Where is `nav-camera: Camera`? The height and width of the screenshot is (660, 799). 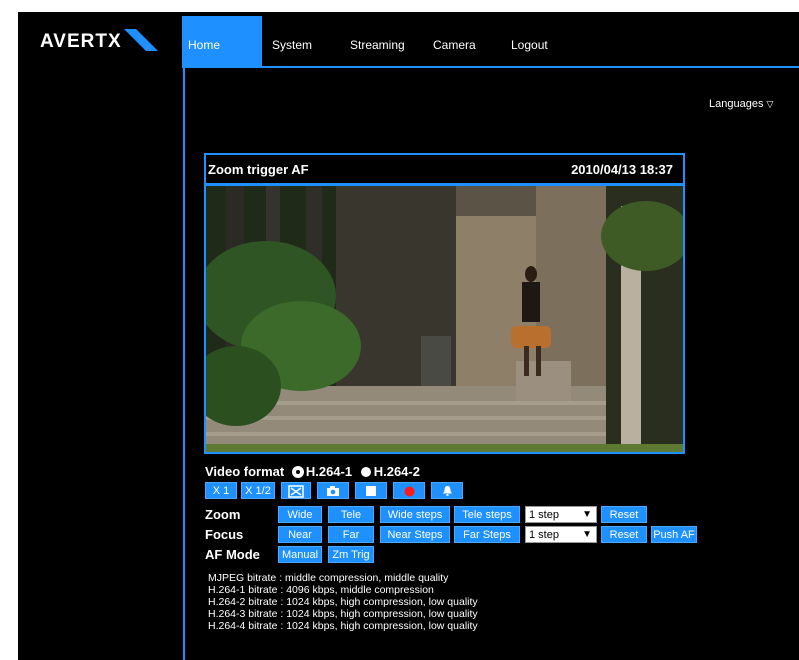
nav-camera: Camera is located at coordinates (454, 41).